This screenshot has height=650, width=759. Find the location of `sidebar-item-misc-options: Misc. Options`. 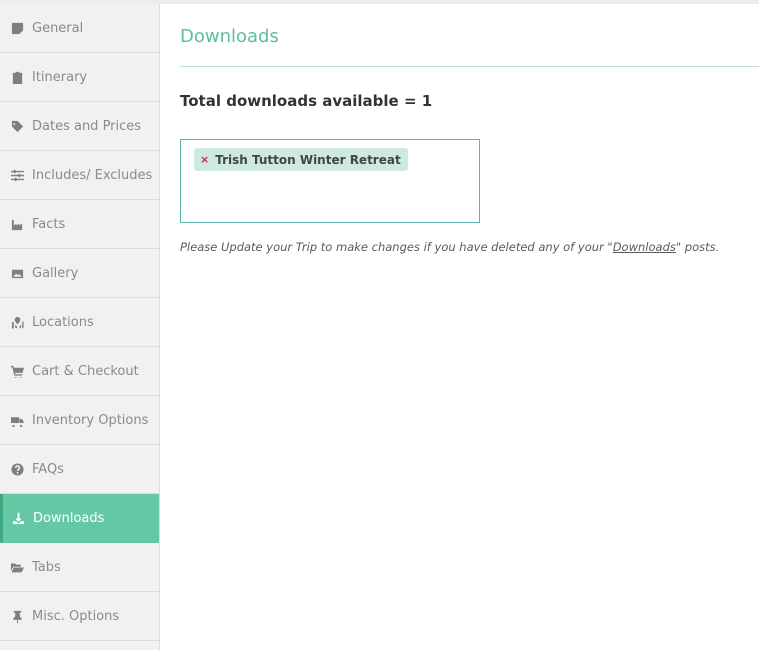

sidebar-item-misc-options: Misc. Options is located at coordinates (79, 616).